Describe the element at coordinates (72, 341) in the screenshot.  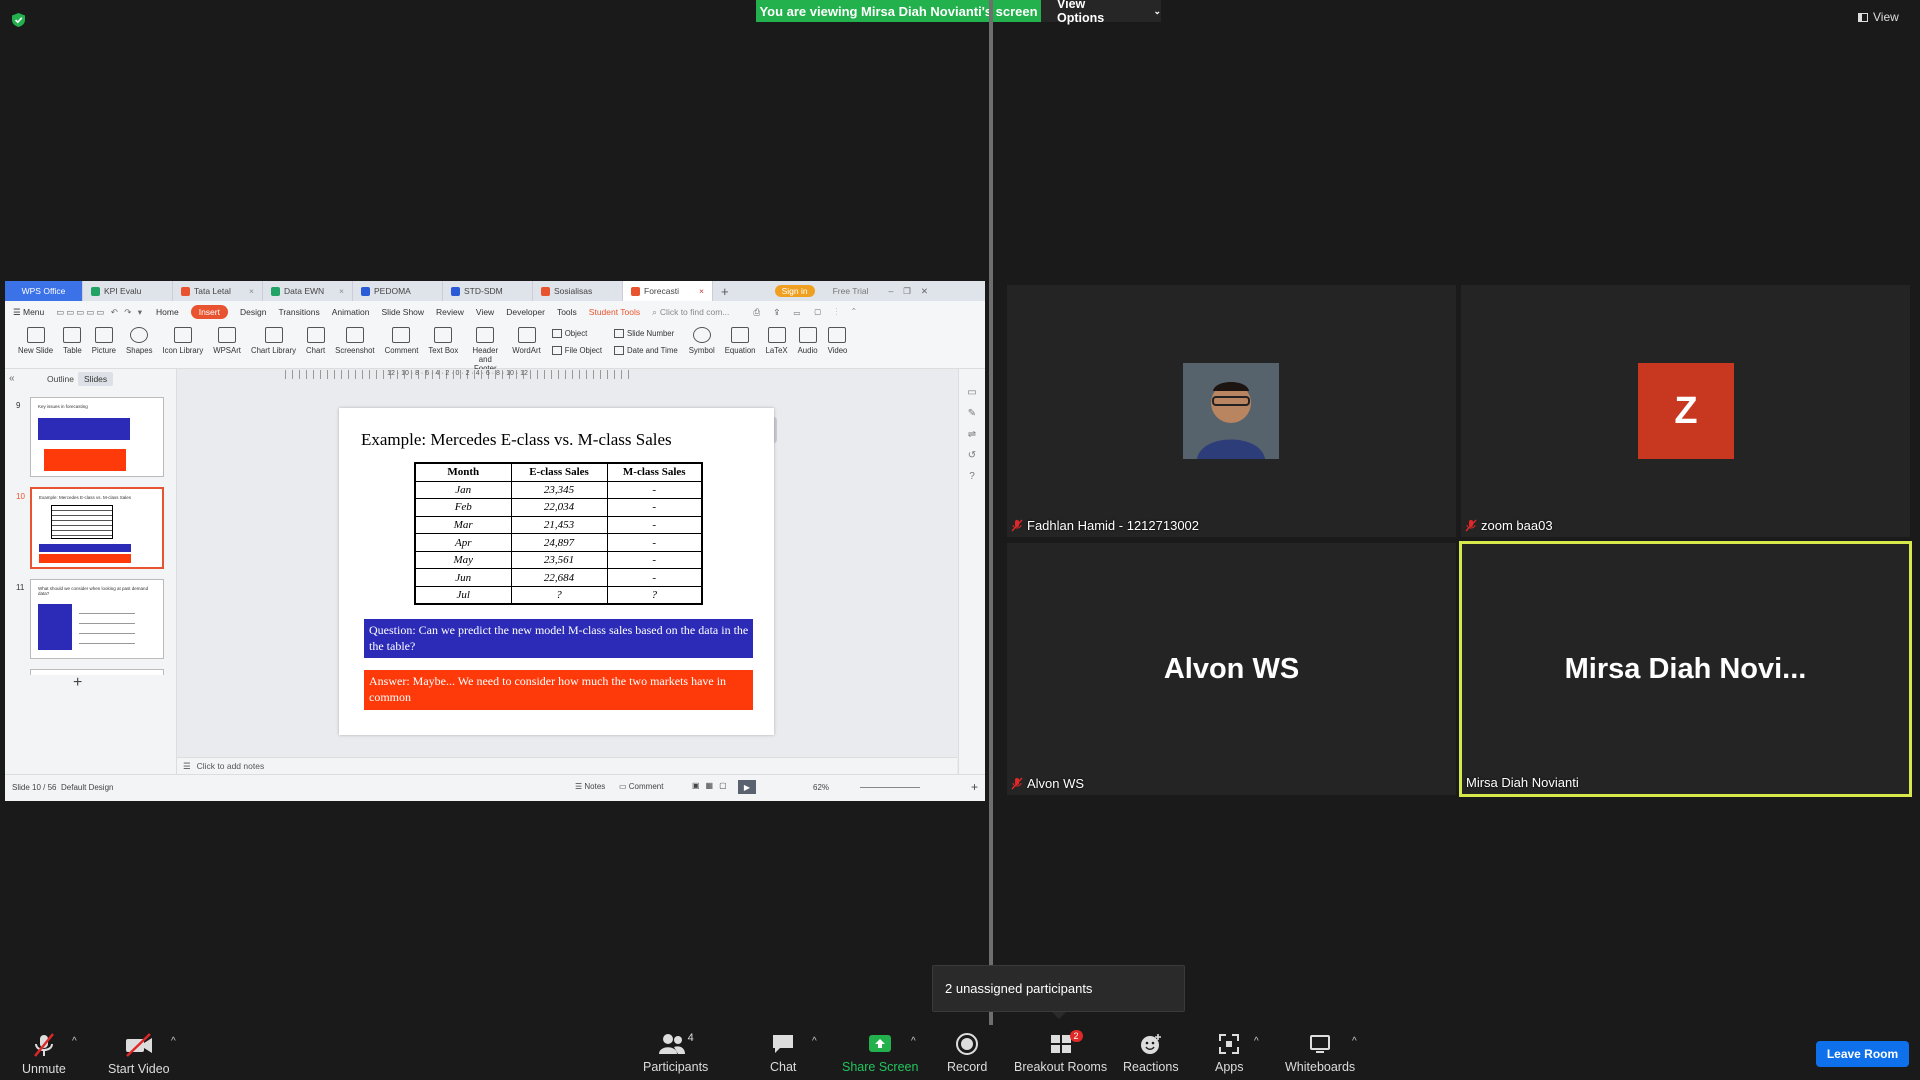
I see `table-button: Table` at that location.